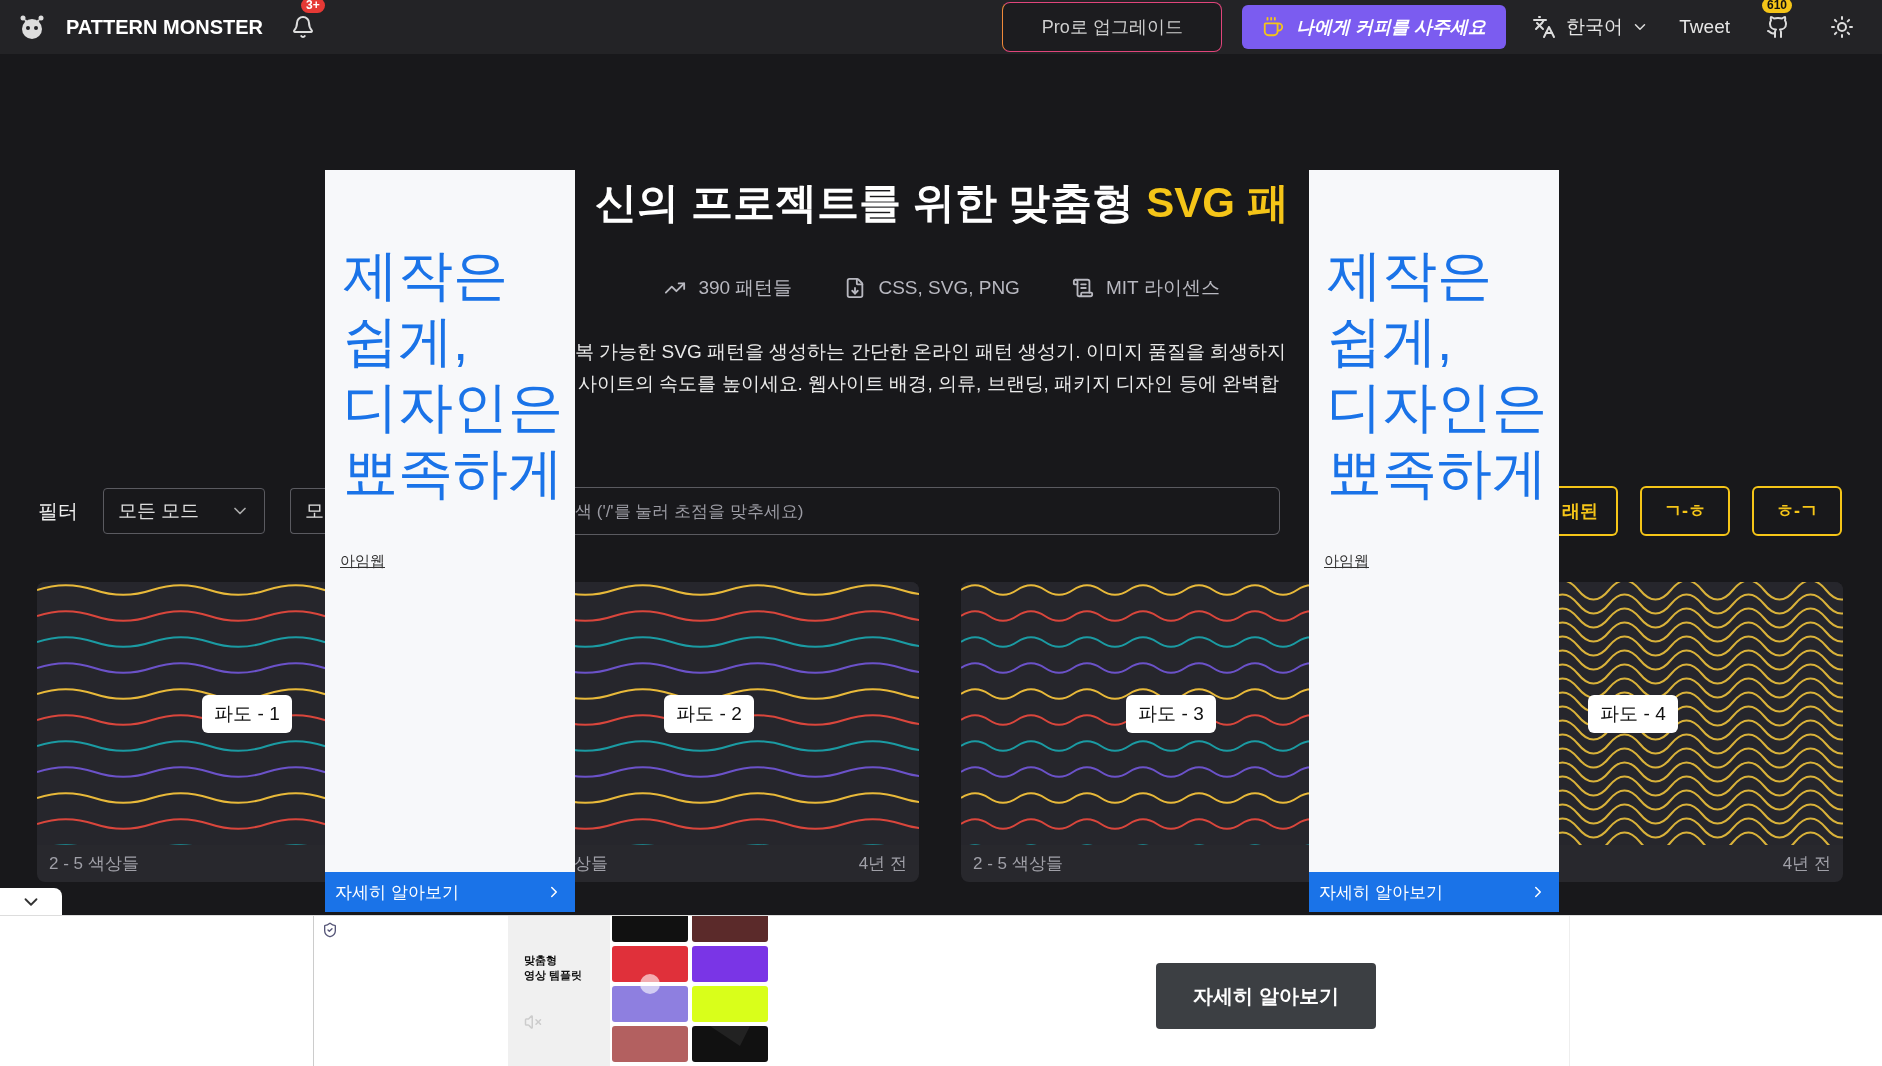 The image size is (1882, 1066). Describe the element at coordinates (1171, 713) in the screenshot. I see `pattern-name: 파도 - 3` at that location.